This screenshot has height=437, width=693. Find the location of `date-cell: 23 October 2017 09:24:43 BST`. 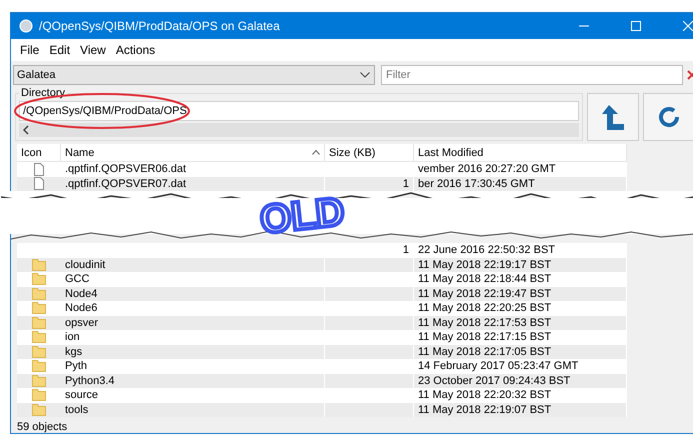

date-cell: 23 October 2017 09:24:43 BST is located at coordinates (520, 381).